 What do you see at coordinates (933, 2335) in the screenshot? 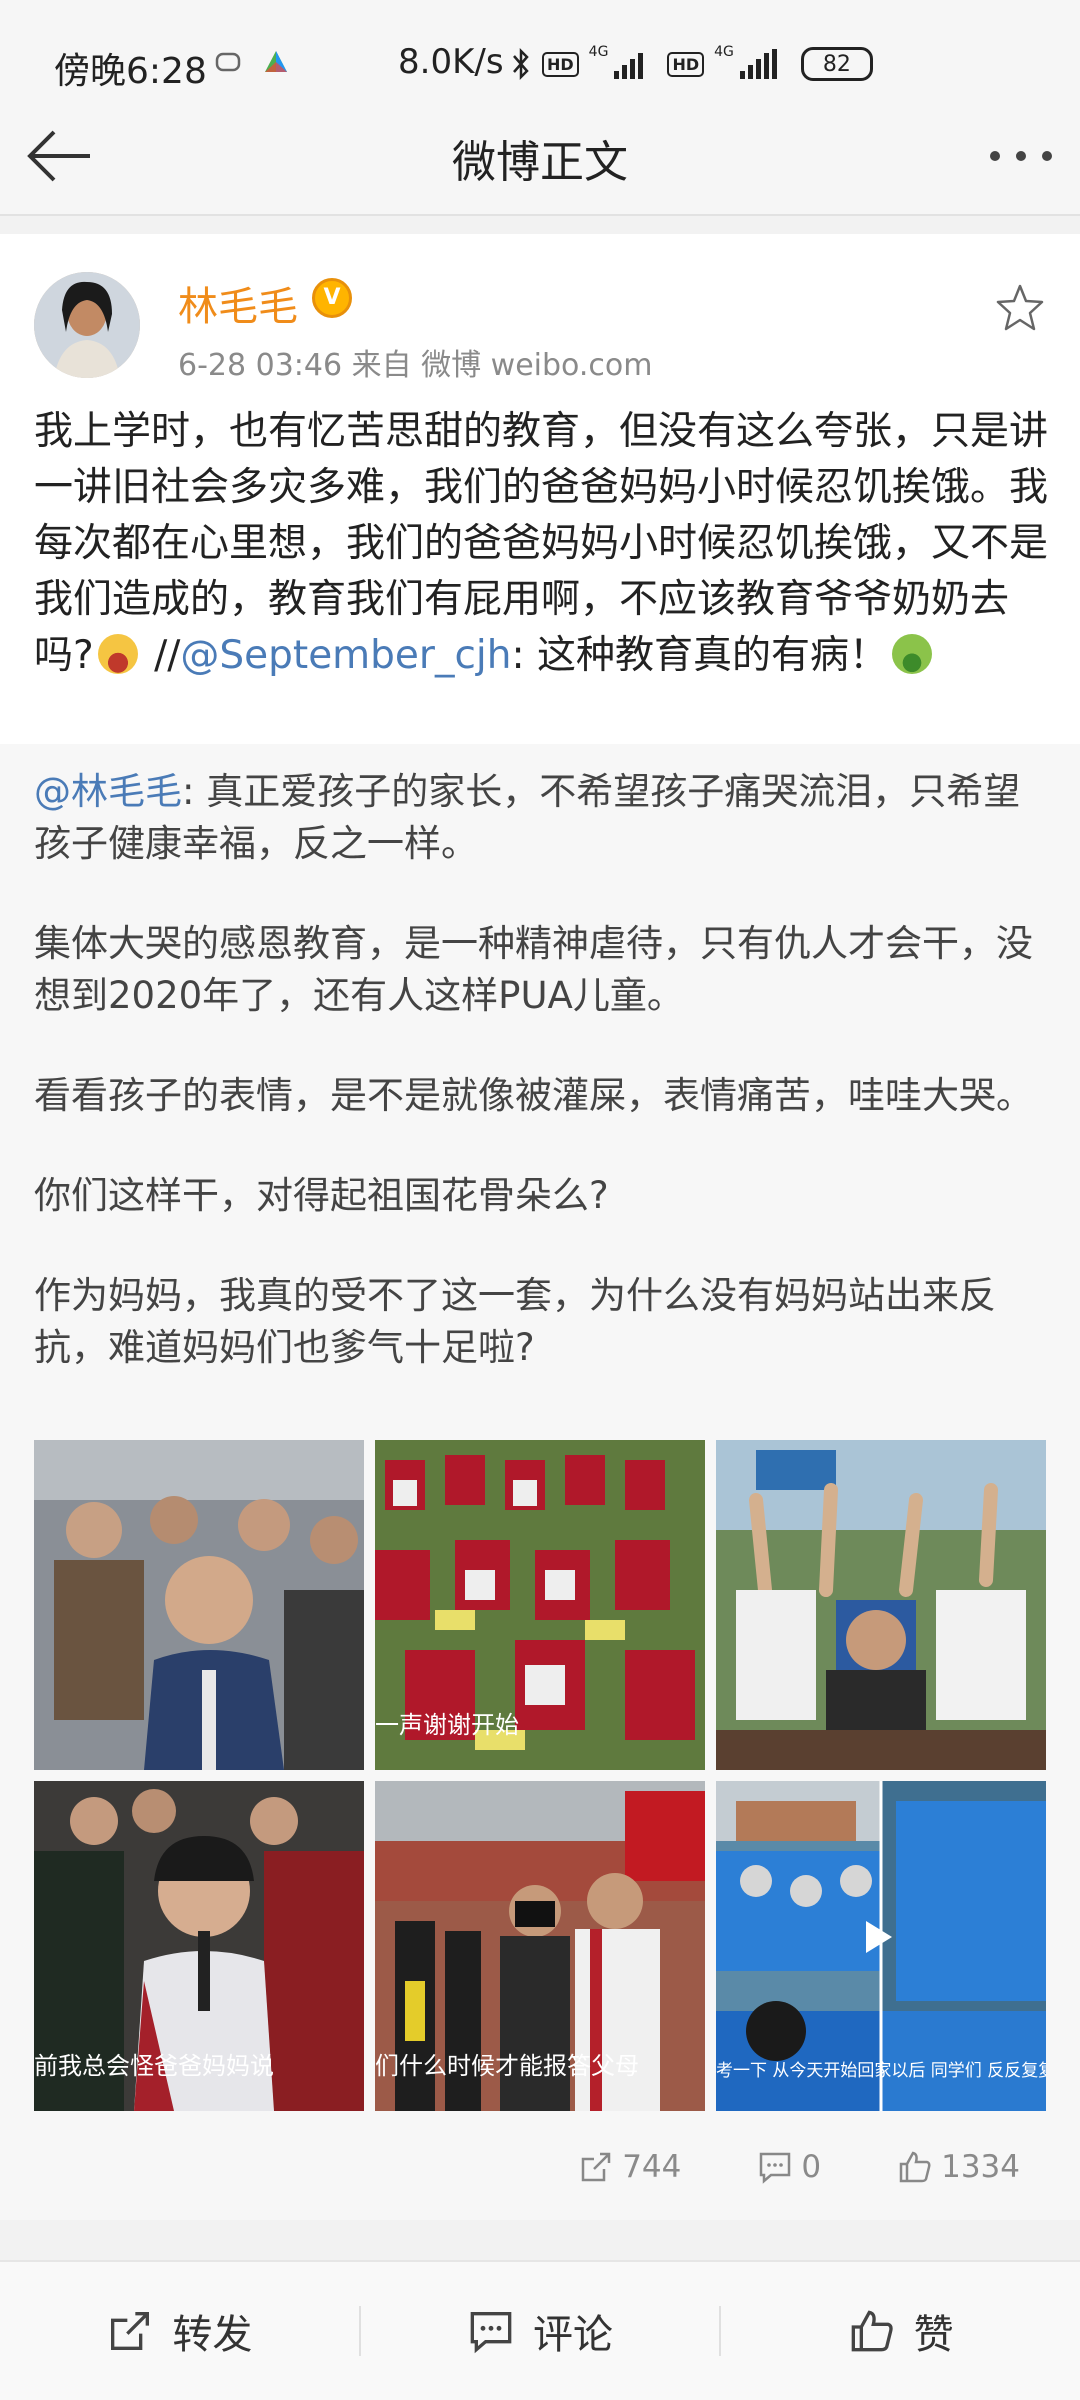
I see `like-button-label: 赞` at bounding box center [933, 2335].